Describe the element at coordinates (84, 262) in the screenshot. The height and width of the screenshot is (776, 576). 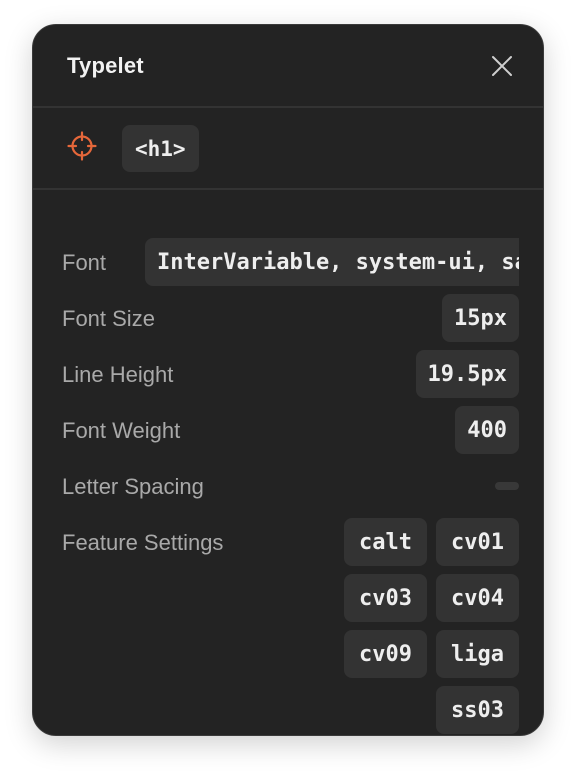
I see `font-label: Font` at that location.